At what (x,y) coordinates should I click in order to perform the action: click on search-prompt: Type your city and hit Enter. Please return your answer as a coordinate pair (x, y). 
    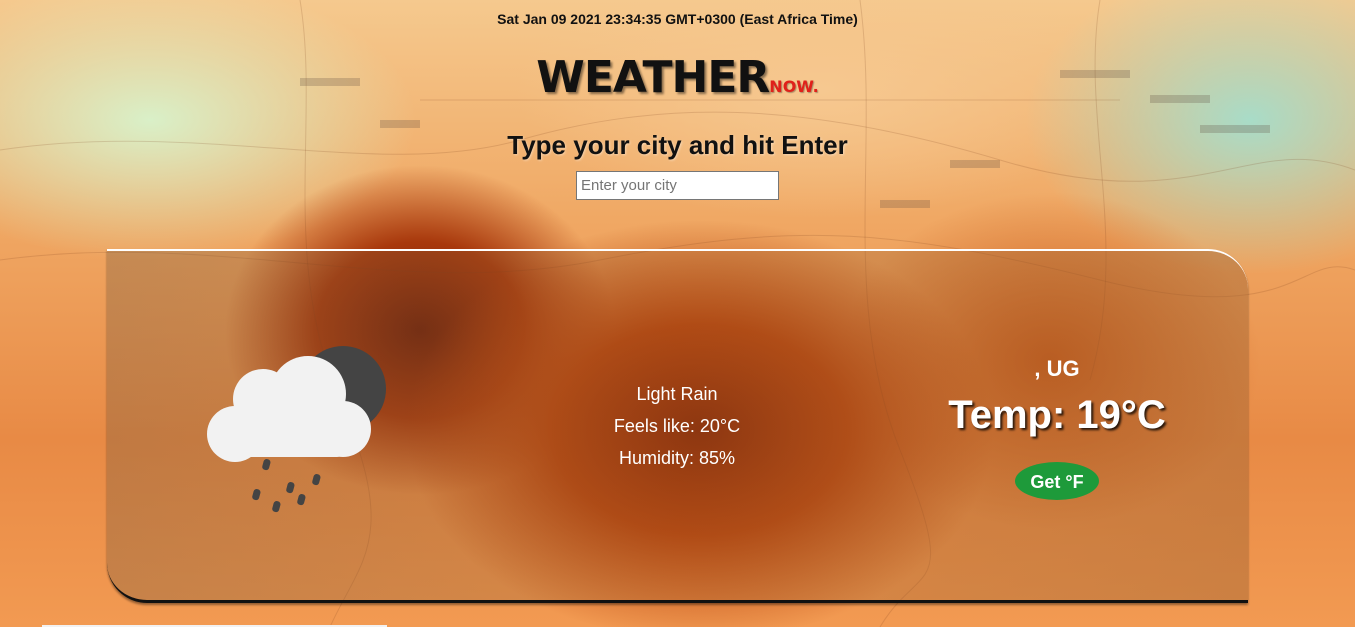
    Looking at the image, I should click on (677, 145).